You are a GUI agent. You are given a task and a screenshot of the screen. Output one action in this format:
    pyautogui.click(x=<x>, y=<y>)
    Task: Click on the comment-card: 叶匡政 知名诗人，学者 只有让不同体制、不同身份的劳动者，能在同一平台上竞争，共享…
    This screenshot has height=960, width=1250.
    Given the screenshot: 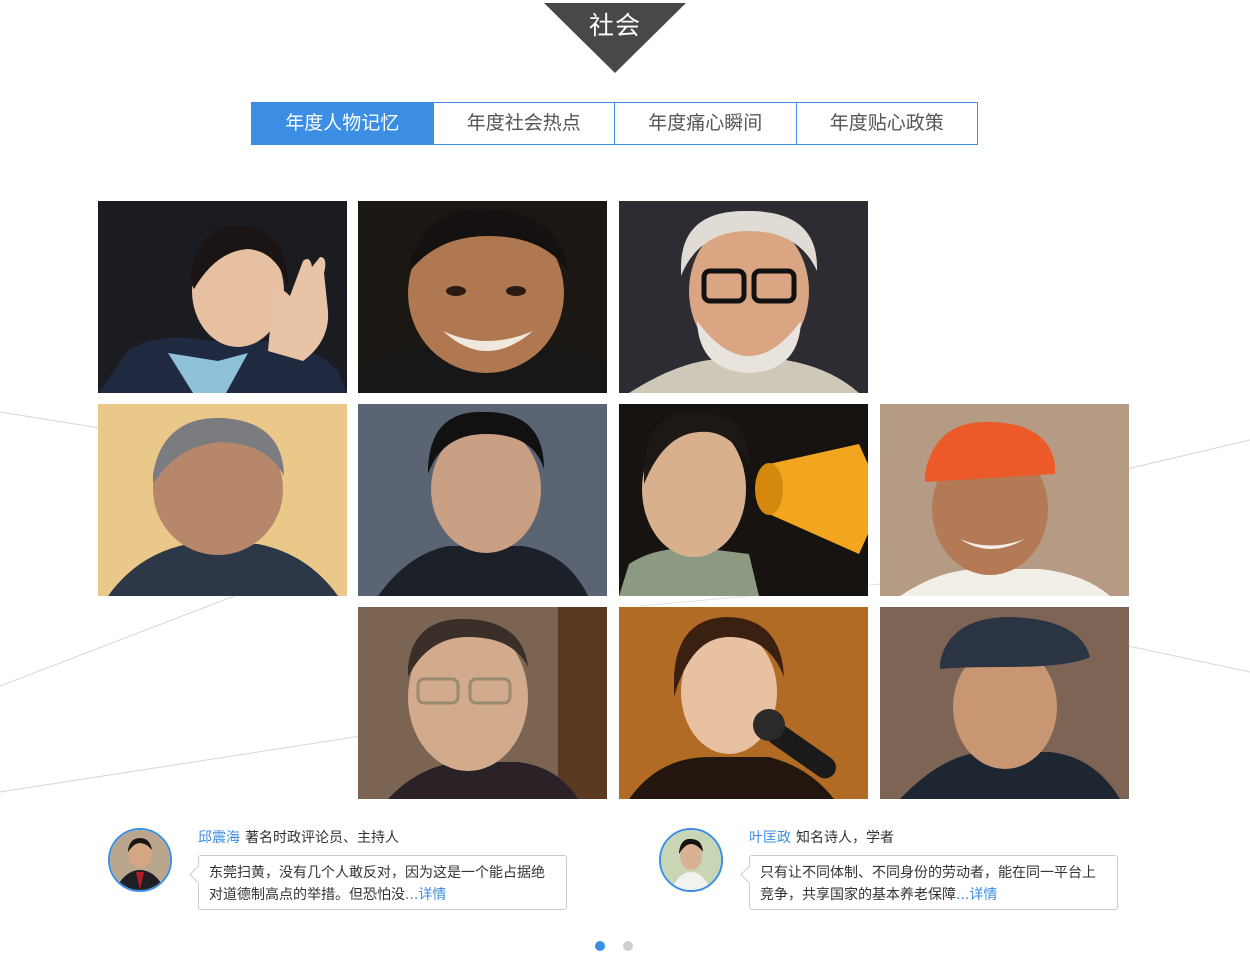 What is the action you would take?
    pyautogui.click(x=894, y=874)
    